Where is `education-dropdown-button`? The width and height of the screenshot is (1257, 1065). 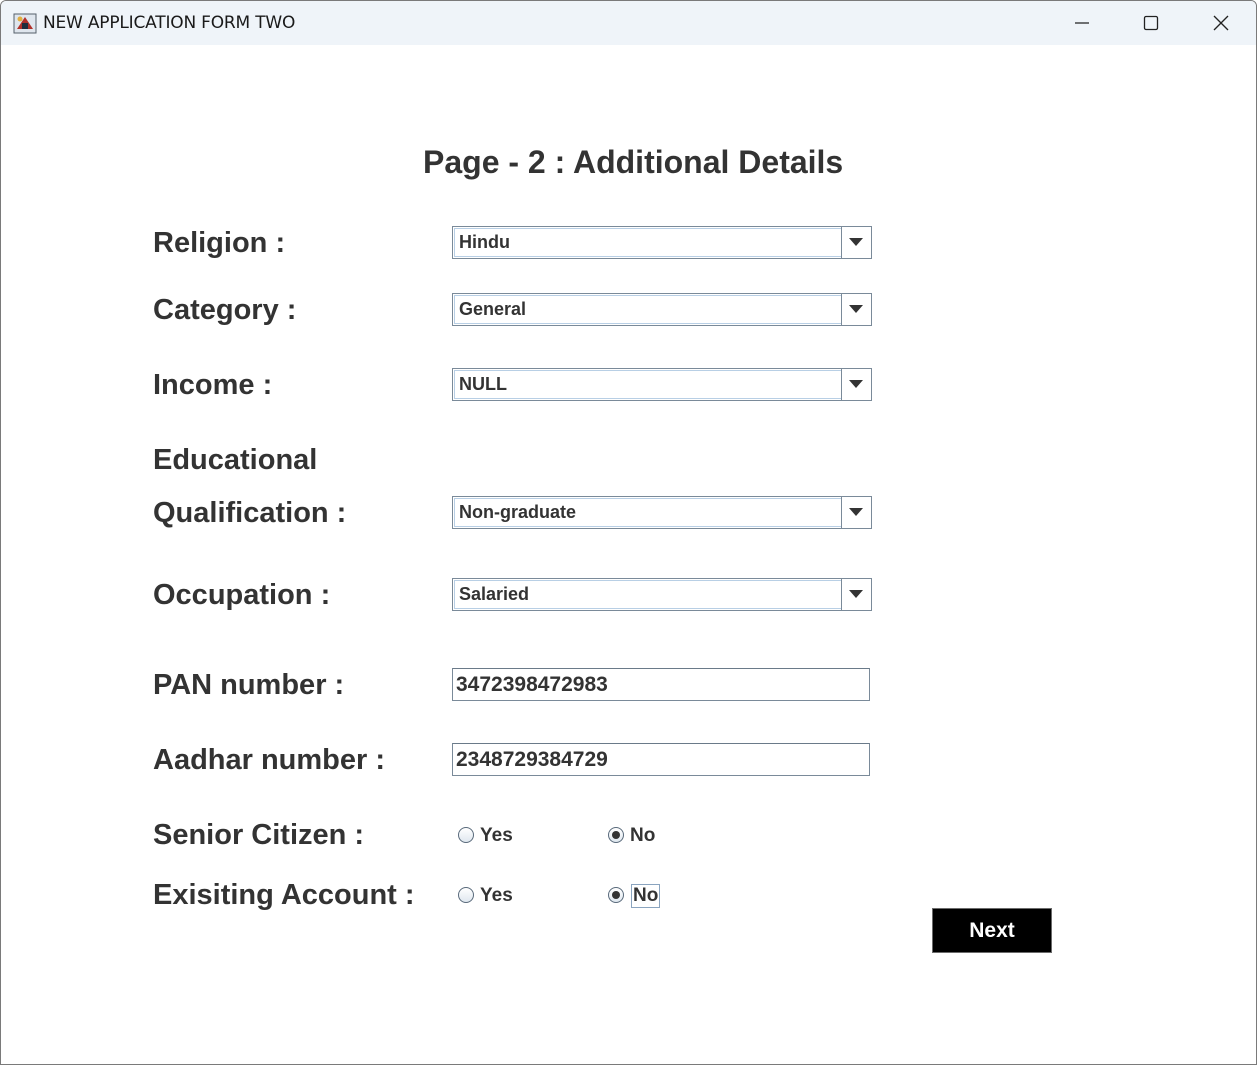 education-dropdown-button is located at coordinates (856, 512).